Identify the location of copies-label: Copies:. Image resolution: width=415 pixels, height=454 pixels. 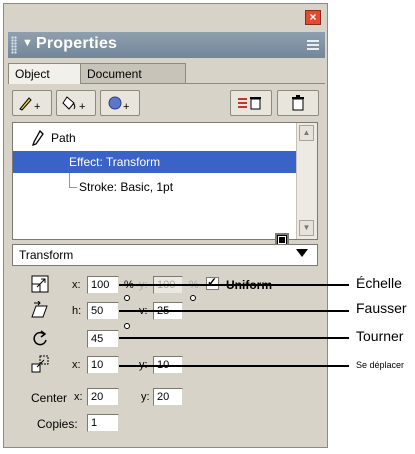
(57, 424).